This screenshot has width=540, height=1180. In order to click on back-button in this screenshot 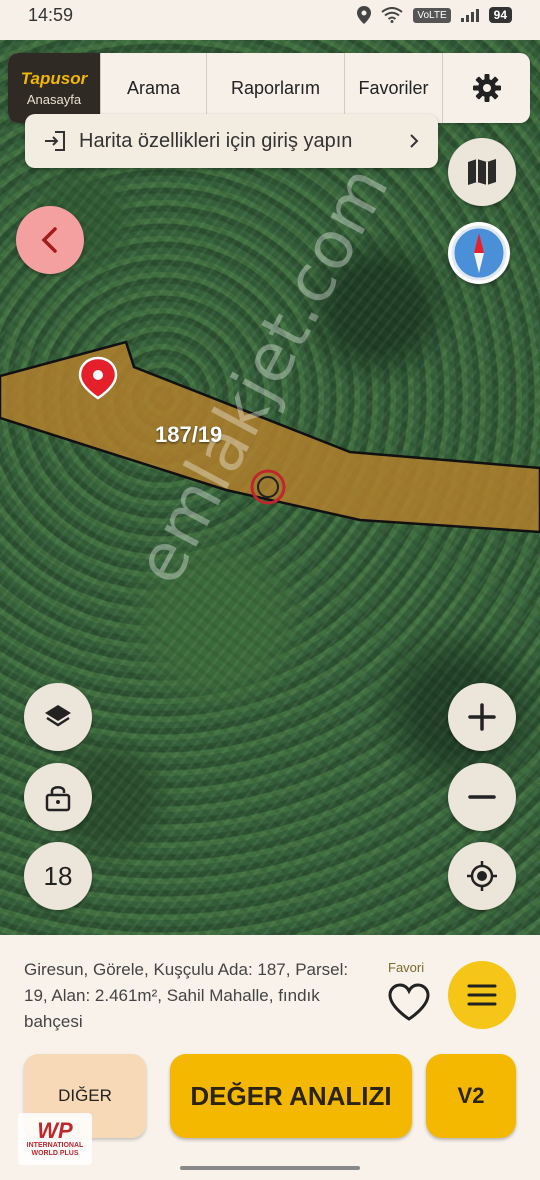, I will do `click(50, 240)`.